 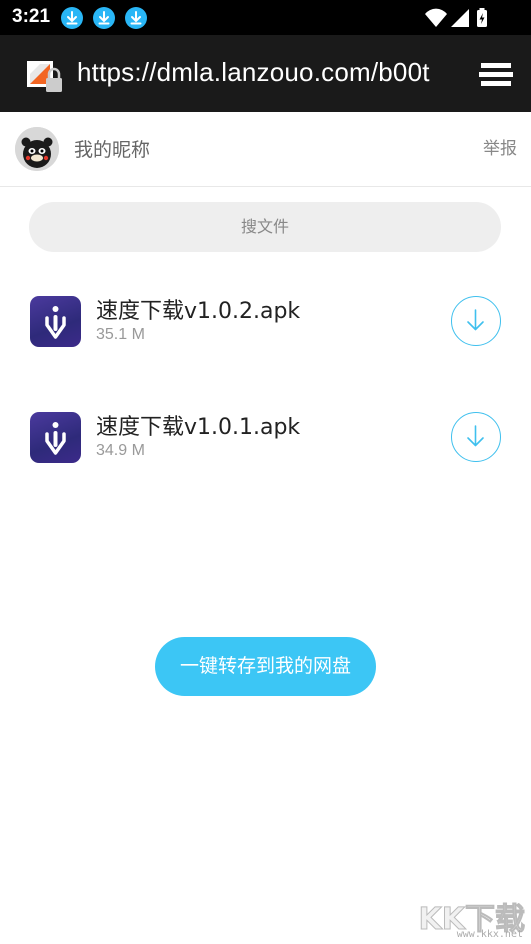 What do you see at coordinates (265, 149) in the screenshot?
I see `profile-row: 我的昵称 举报` at bounding box center [265, 149].